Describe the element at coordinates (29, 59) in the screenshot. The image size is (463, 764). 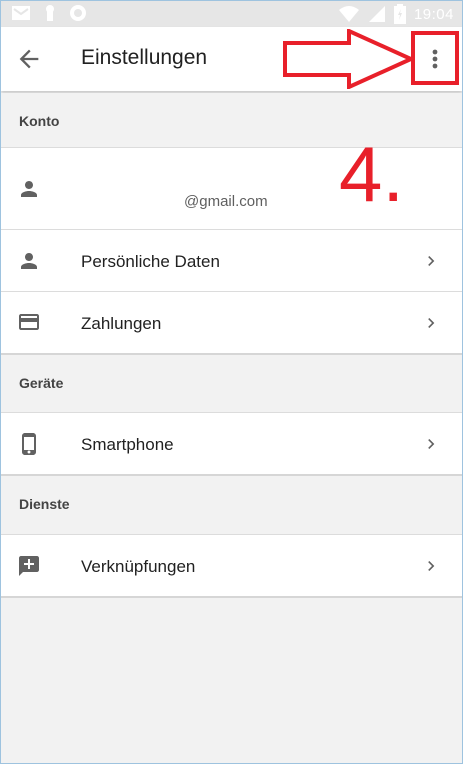
I see `back-arrow-icon` at that location.